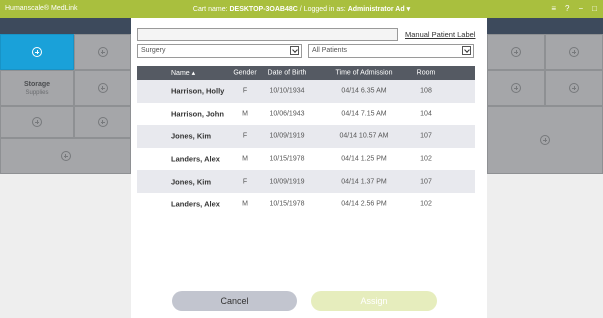 Image resolution: width=603 pixels, height=318 pixels. Describe the element at coordinates (267, 34) in the screenshot. I see `patient-search-input` at that location.